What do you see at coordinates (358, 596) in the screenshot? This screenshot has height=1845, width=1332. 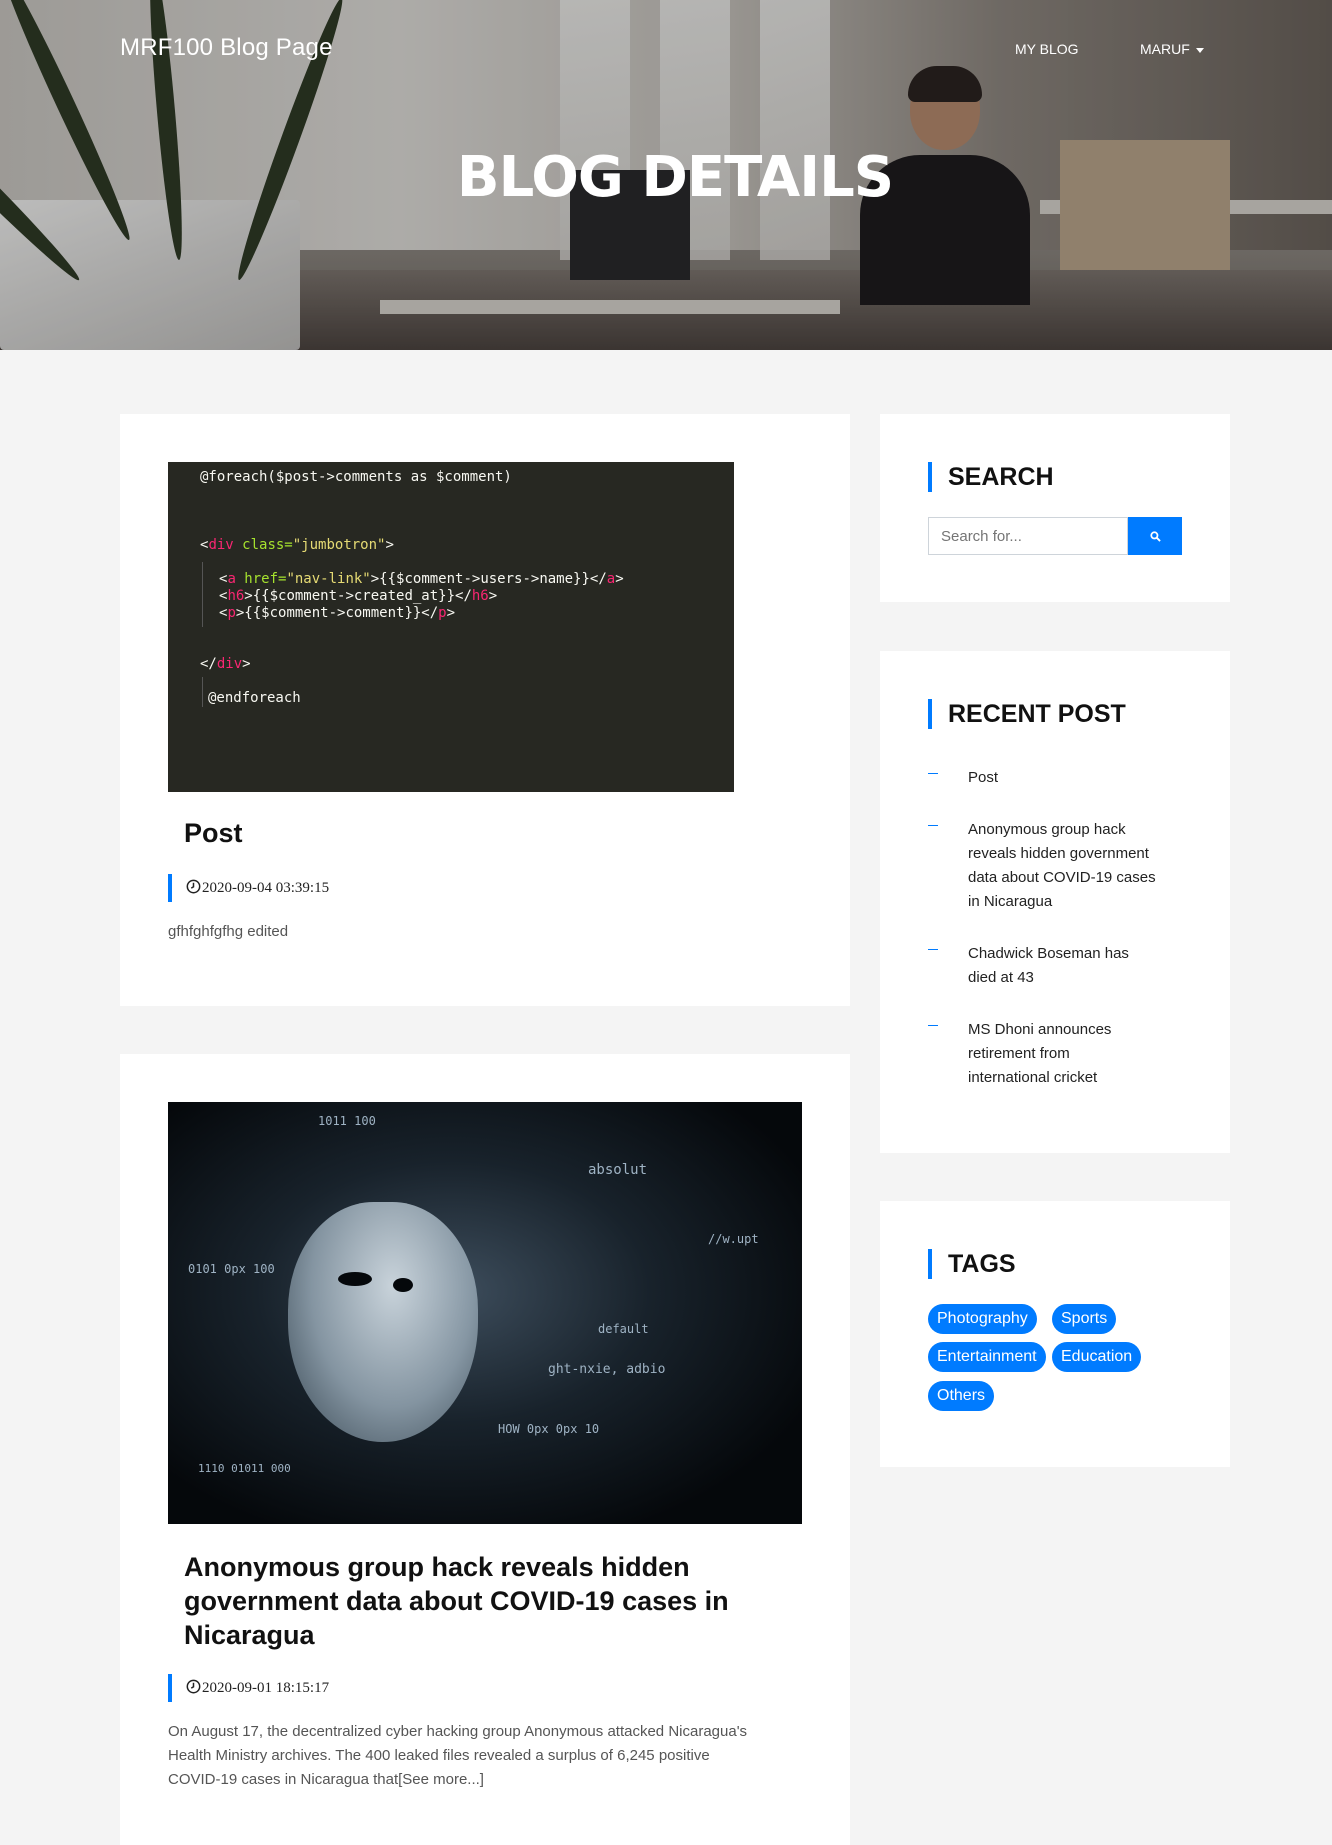 I see `code-line: <h6>{{$comment->created_at}}</h6>` at bounding box center [358, 596].